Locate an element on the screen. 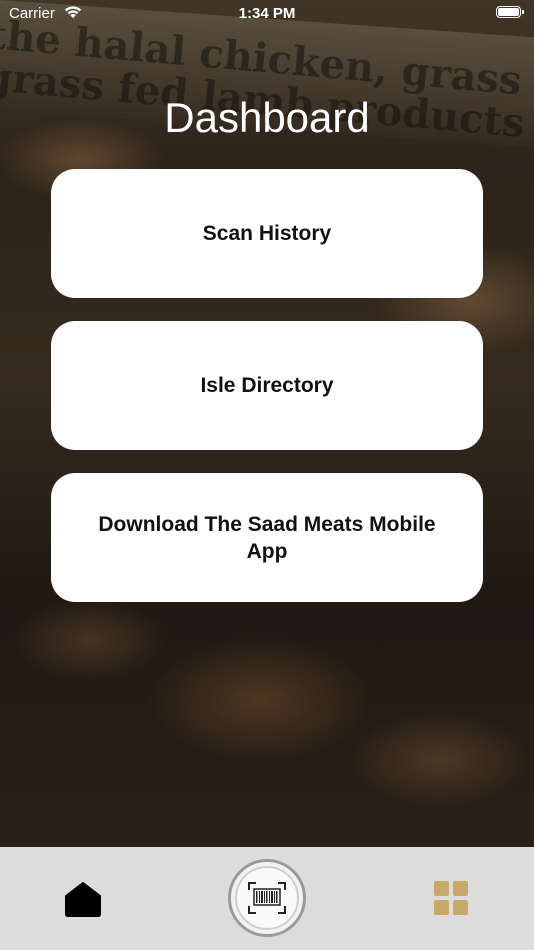 Image resolution: width=534 pixels, height=950 pixels. download-app-label: Download The Saad Meats Mobile App is located at coordinates (267, 537).